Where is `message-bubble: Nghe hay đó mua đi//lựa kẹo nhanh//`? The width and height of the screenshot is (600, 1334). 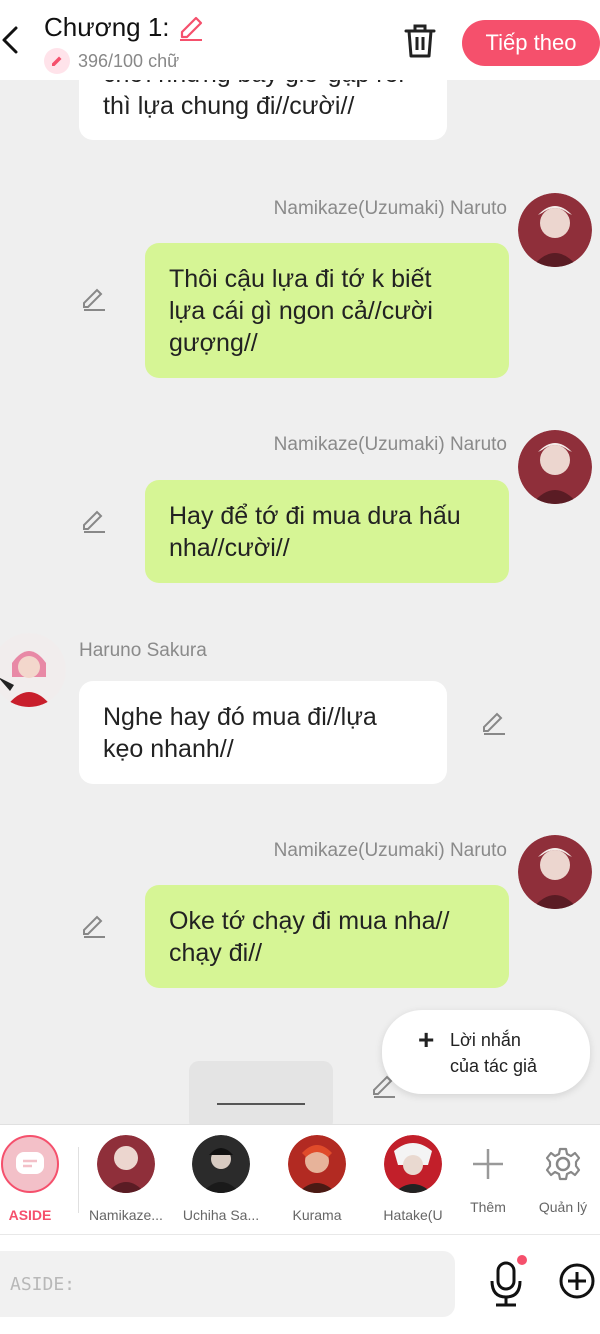
message-bubble: Nghe hay đó mua đi//lựa kẹo nhanh// is located at coordinates (263, 732).